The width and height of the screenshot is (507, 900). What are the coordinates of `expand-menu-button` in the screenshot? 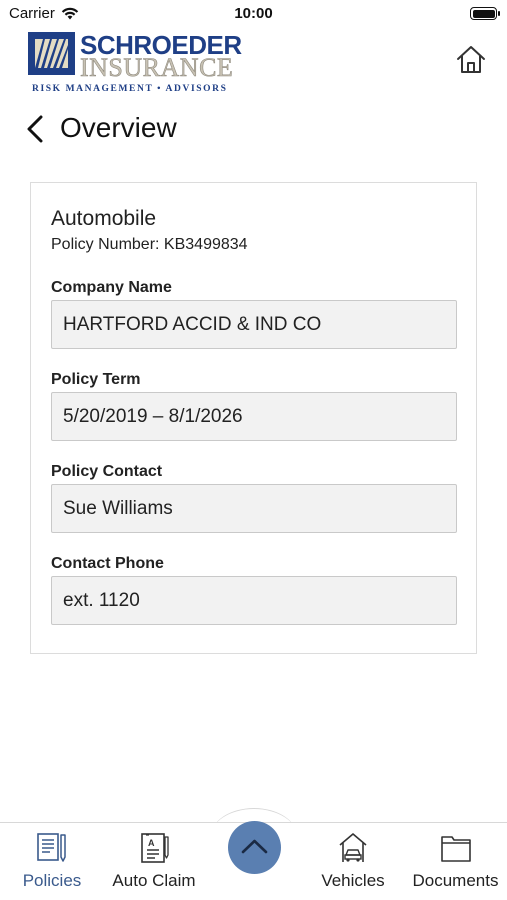 It's located at (254, 847).